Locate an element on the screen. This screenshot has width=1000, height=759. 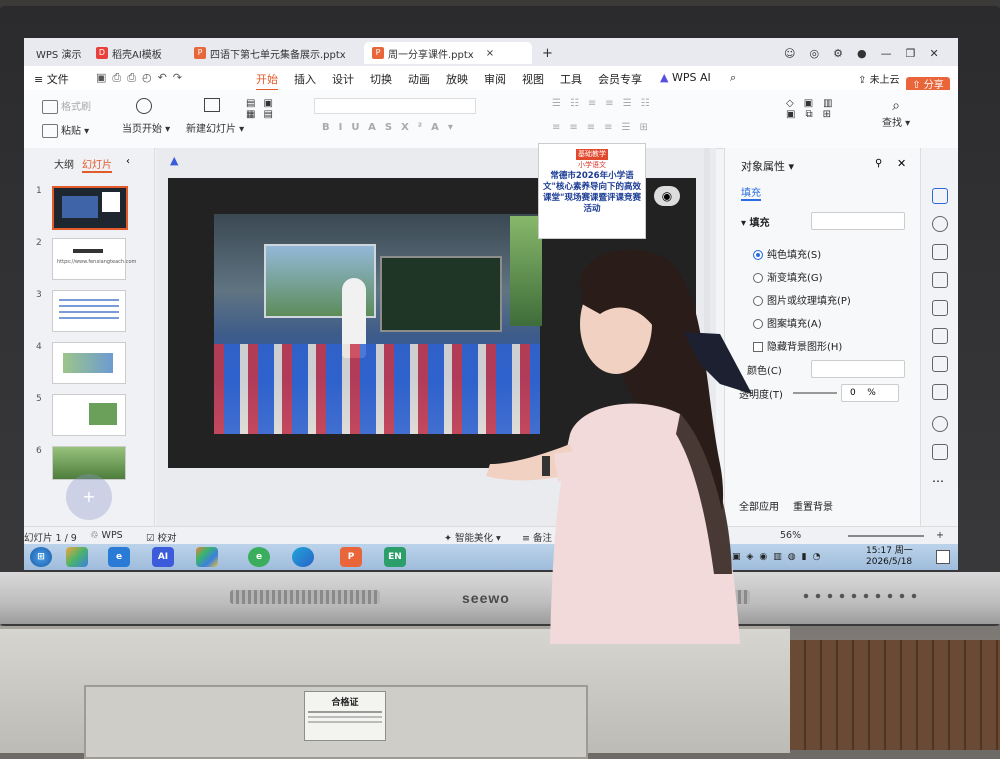
record-button: ◉ is located at coordinates (667, 196).